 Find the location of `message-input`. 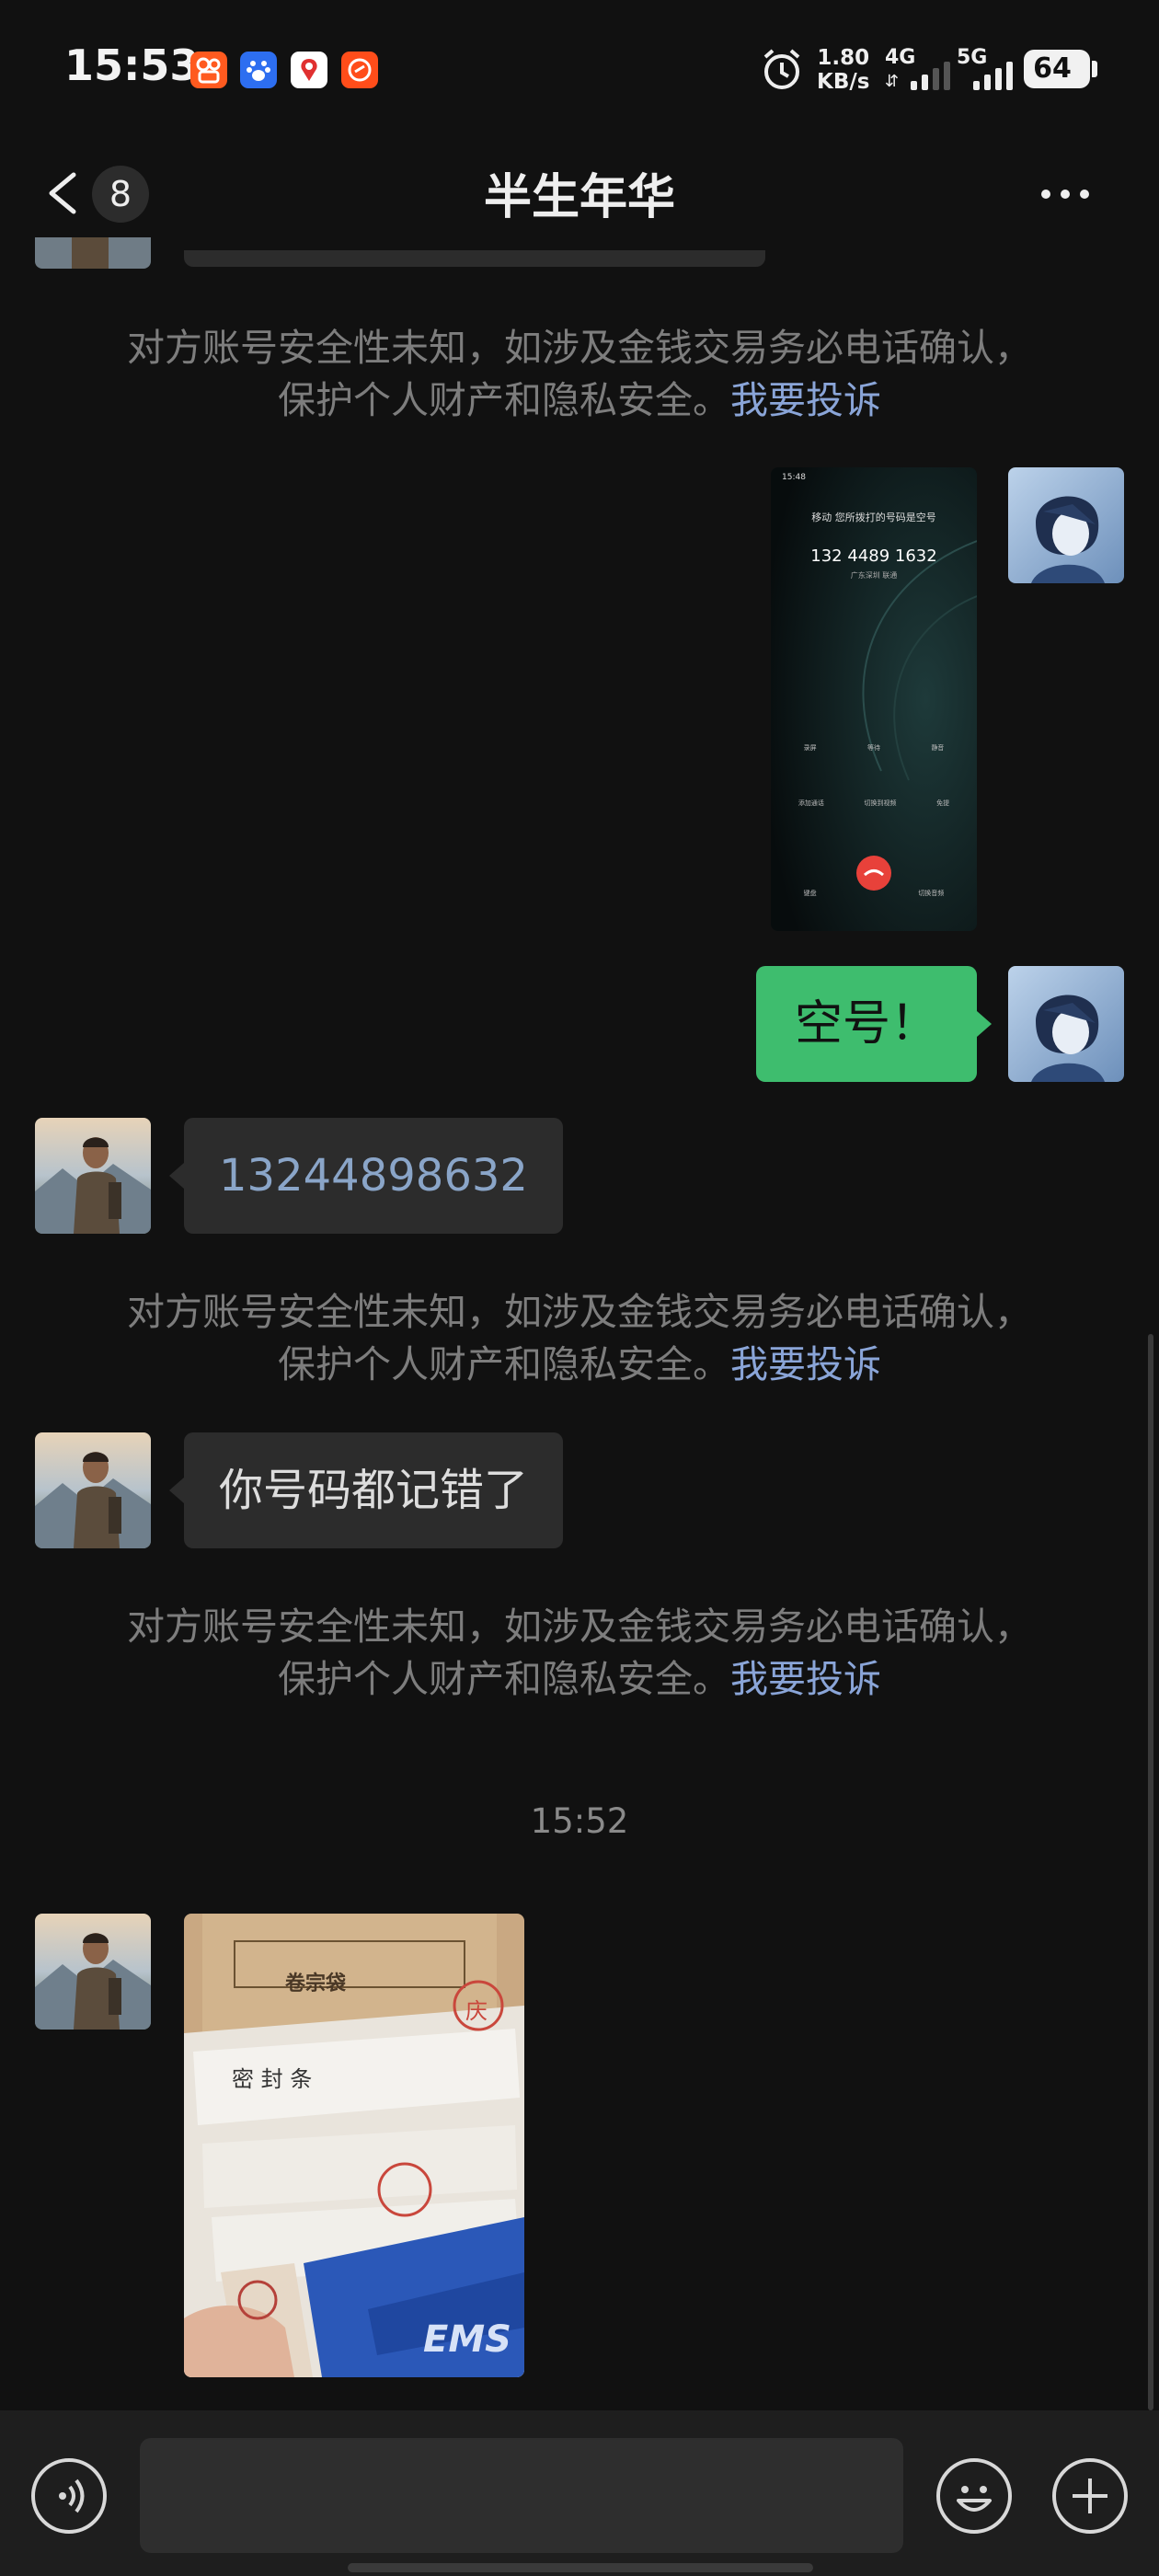

message-input is located at coordinates (521, 2495).